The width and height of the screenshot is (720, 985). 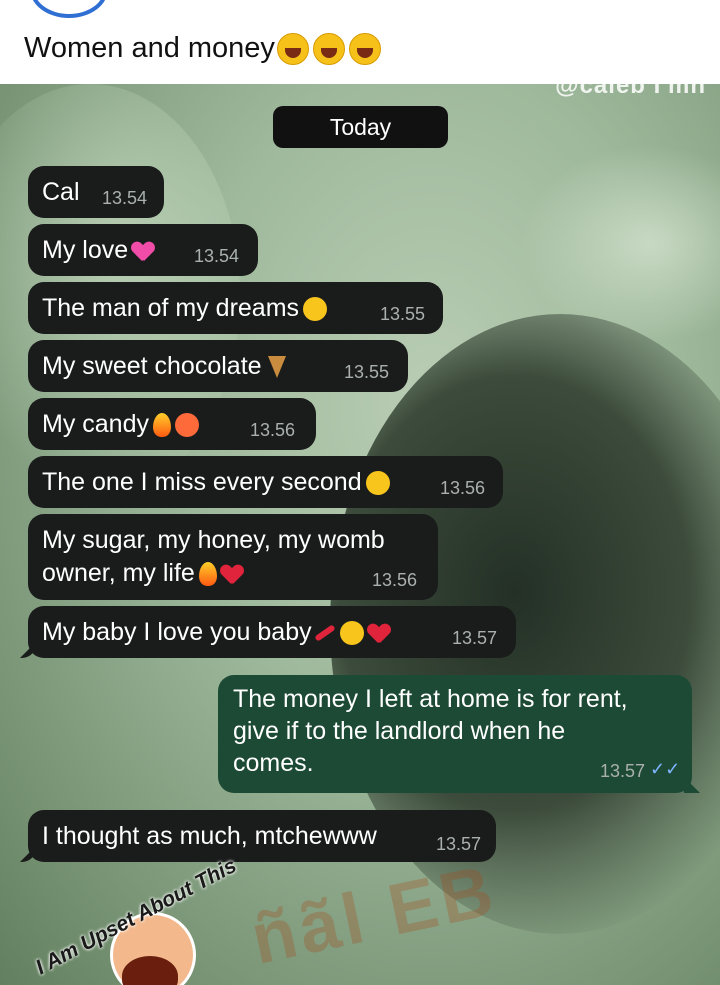 I want to click on watermark-logo: ñãl EB, so click(x=374, y=915).